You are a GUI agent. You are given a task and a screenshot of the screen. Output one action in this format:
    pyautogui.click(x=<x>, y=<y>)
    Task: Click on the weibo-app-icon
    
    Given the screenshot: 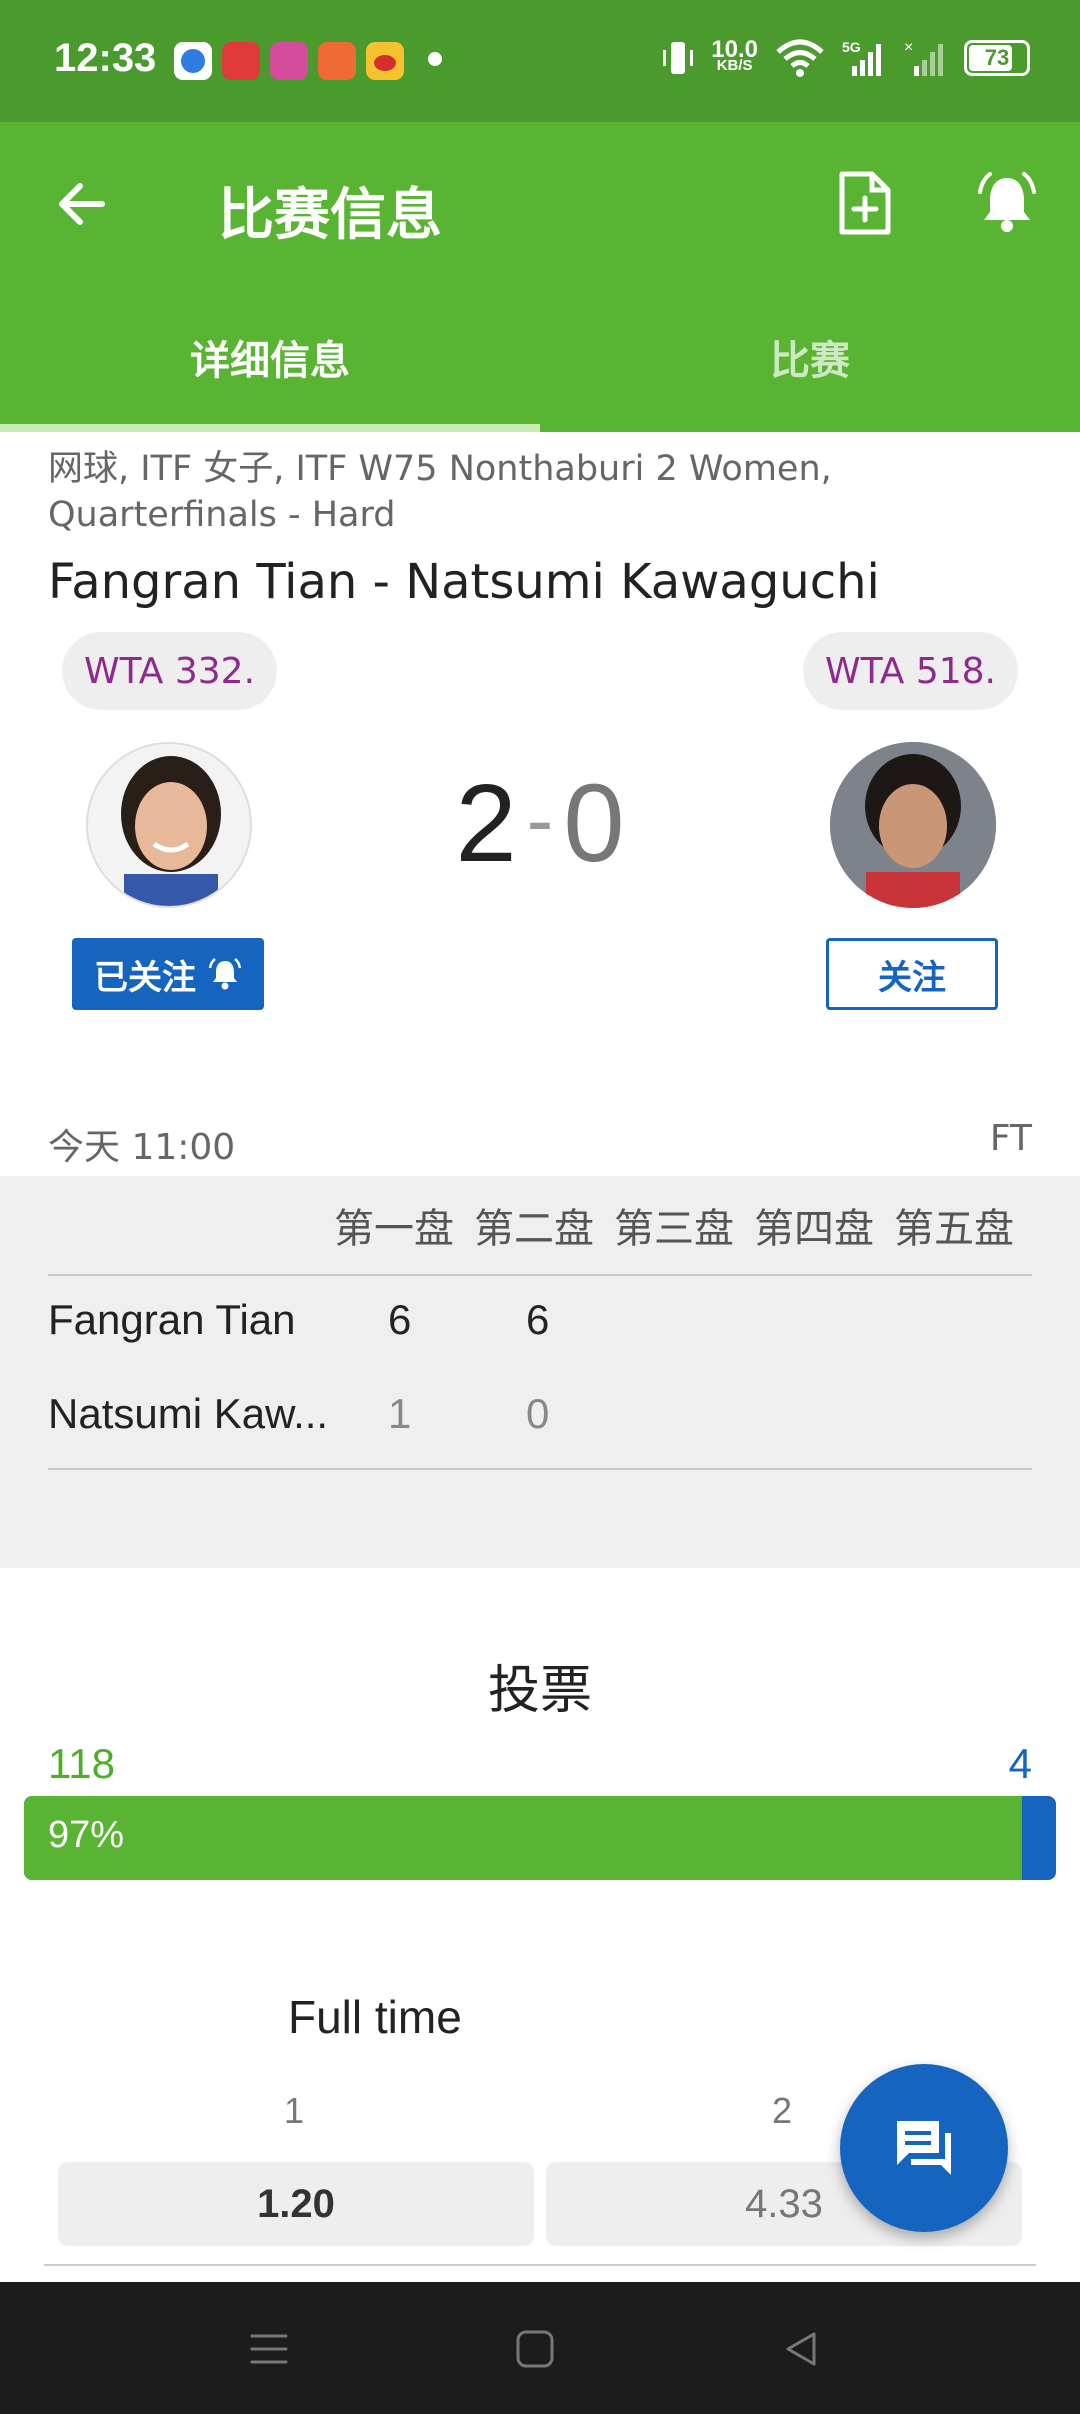 What is the action you would take?
    pyautogui.click(x=385, y=61)
    